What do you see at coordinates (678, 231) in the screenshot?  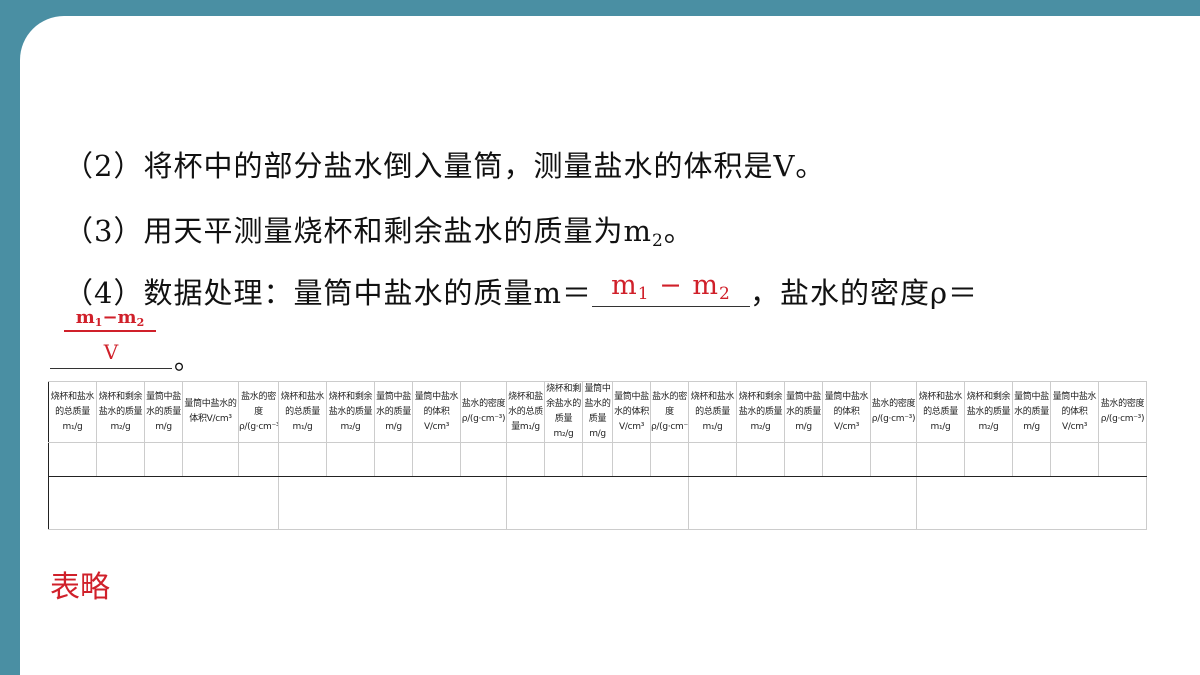 I see `step-3-suffix: 。` at bounding box center [678, 231].